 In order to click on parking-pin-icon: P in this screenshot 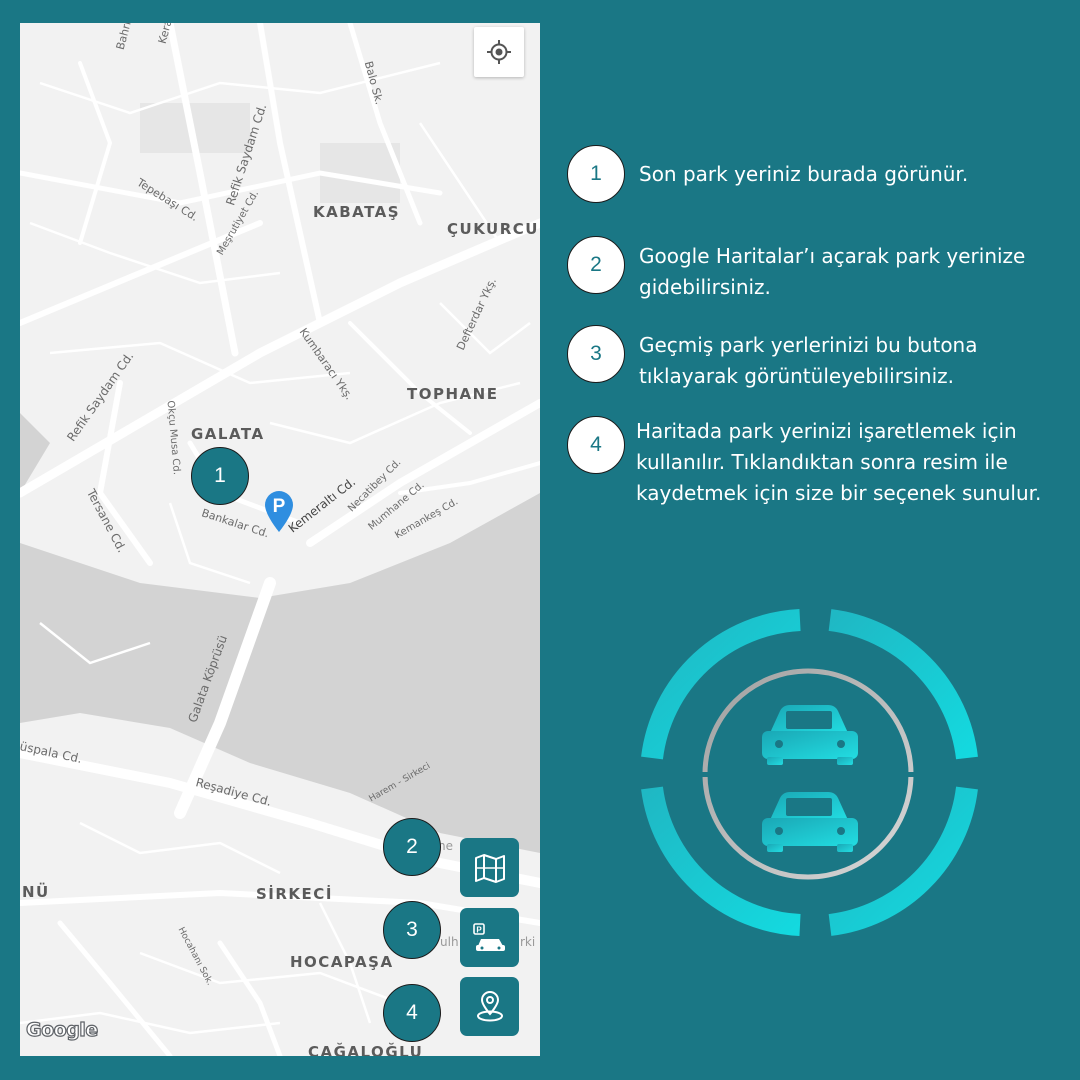, I will do `click(279, 511)`.